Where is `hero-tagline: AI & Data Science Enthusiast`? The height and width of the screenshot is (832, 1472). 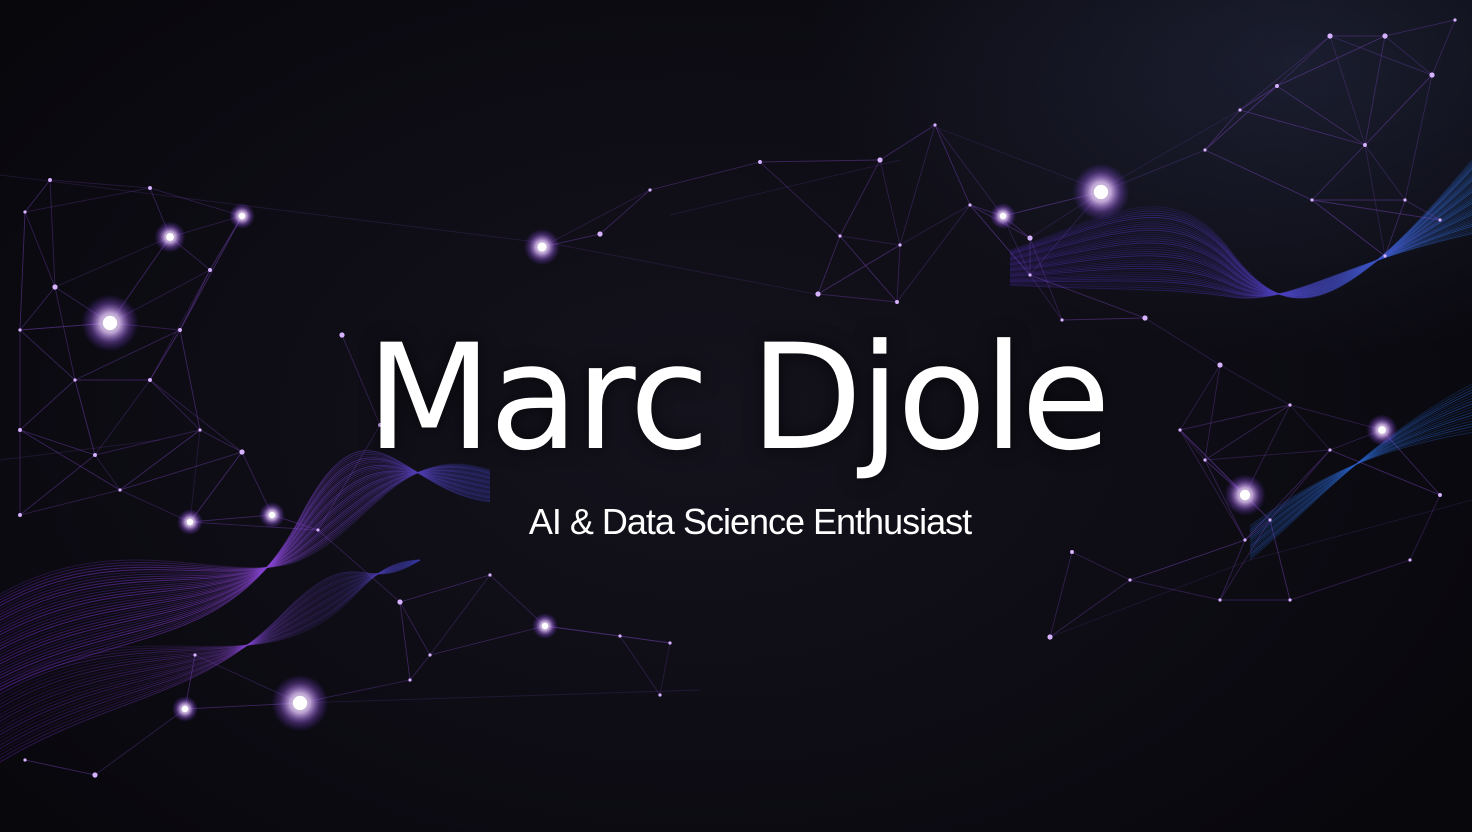
hero-tagline: AI & Data Science Enthusiast is located at coordinates (750, 522).